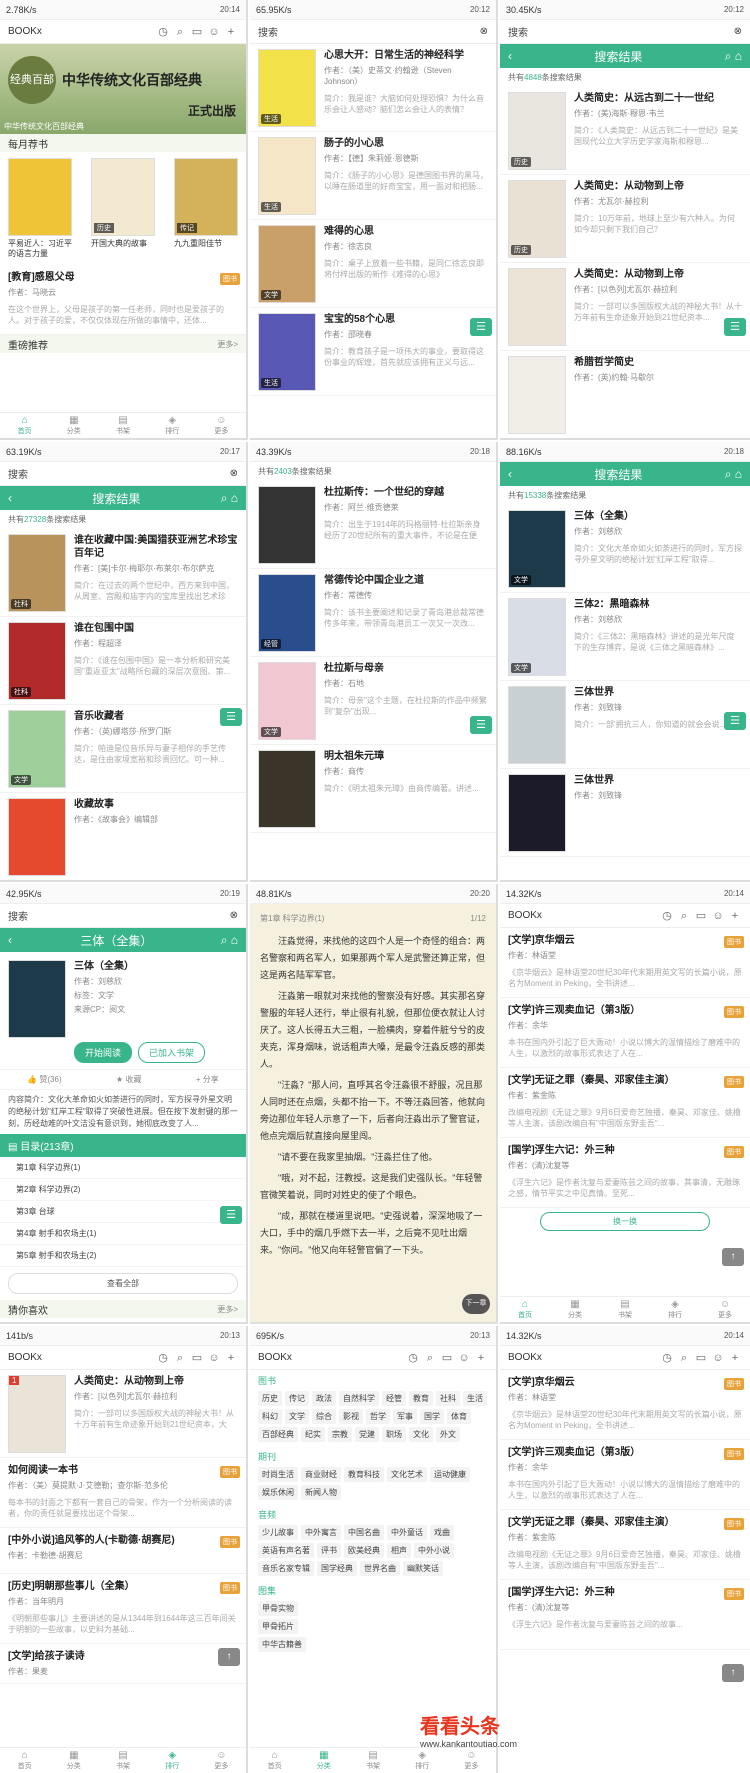 Image resolution: width=750 pixels, height=1773 pixels. What do you see at coordinates (407, 1474) in the screenshot?
I see `category-tag: 文化艺术` at bounding box center [407, 1474].